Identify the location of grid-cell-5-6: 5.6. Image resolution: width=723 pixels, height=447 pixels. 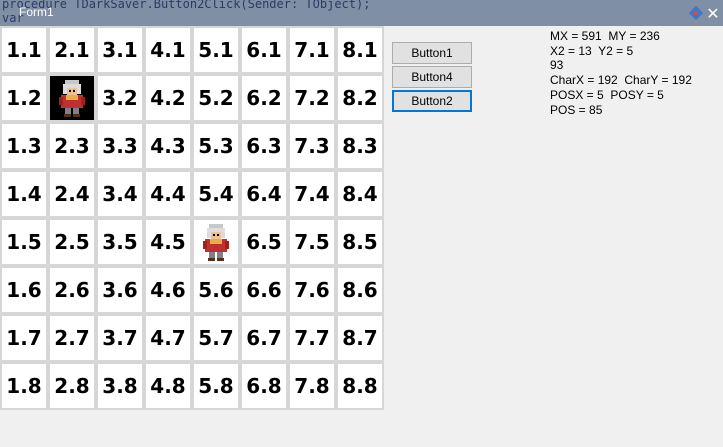
(216, 290).